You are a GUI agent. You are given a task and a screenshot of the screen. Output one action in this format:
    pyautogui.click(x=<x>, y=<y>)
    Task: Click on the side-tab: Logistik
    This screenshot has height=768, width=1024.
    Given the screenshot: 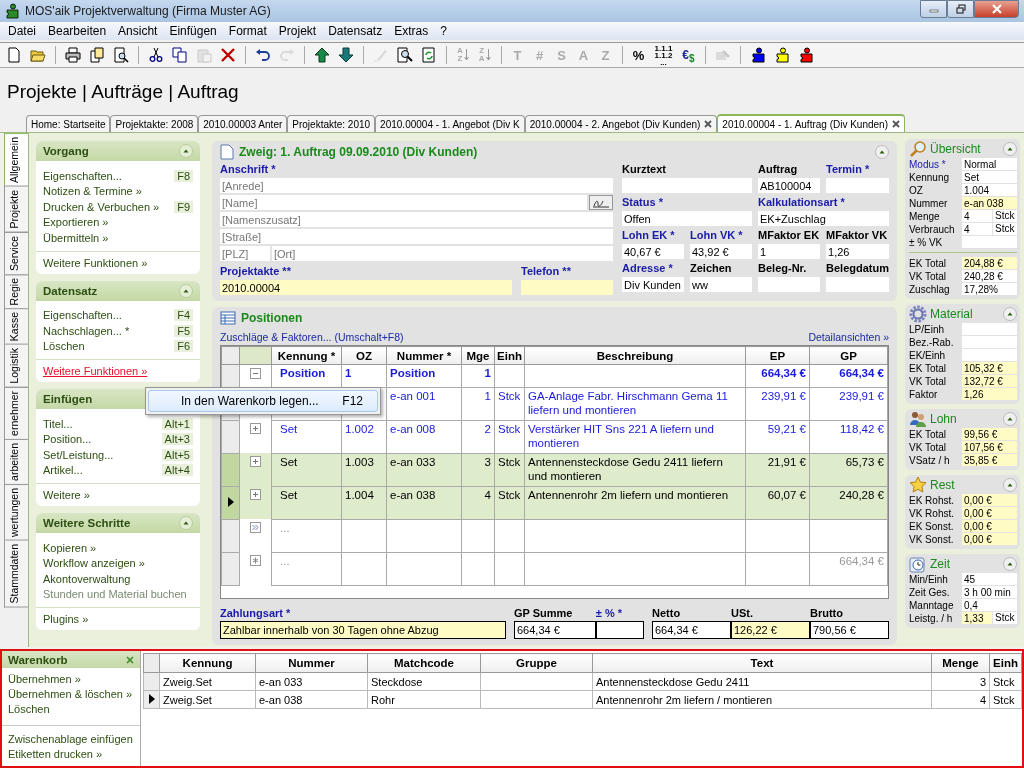 What is the action you would take?
    pyautogui.click(x=16, y=366)
    